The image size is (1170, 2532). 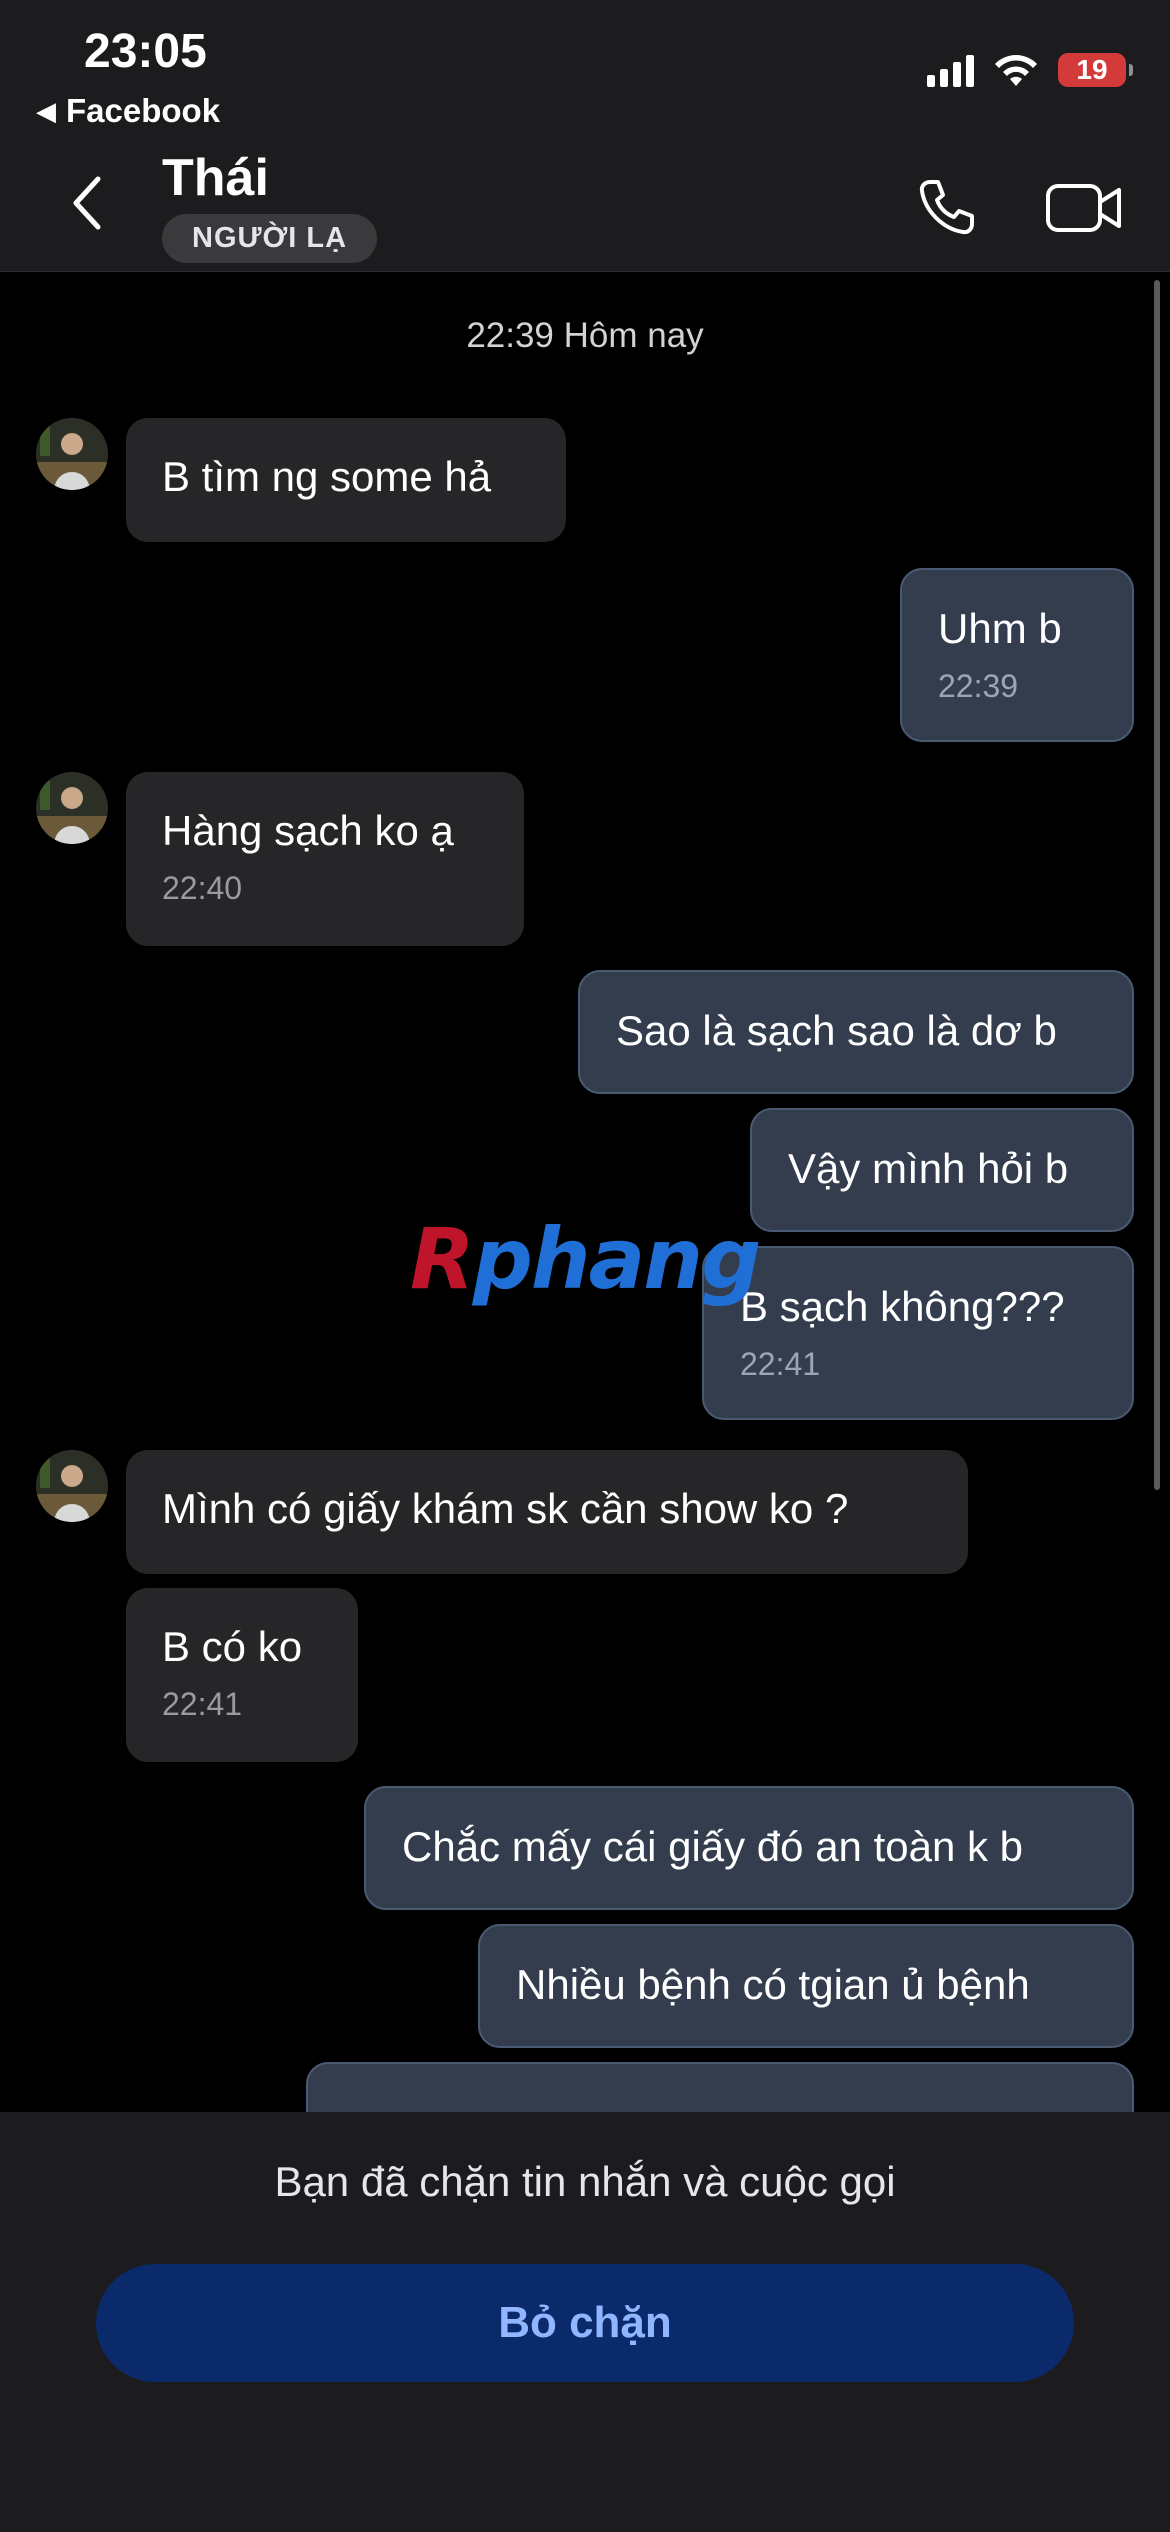 I want to click on message-time: 22:40, so click(x=202, y=888).